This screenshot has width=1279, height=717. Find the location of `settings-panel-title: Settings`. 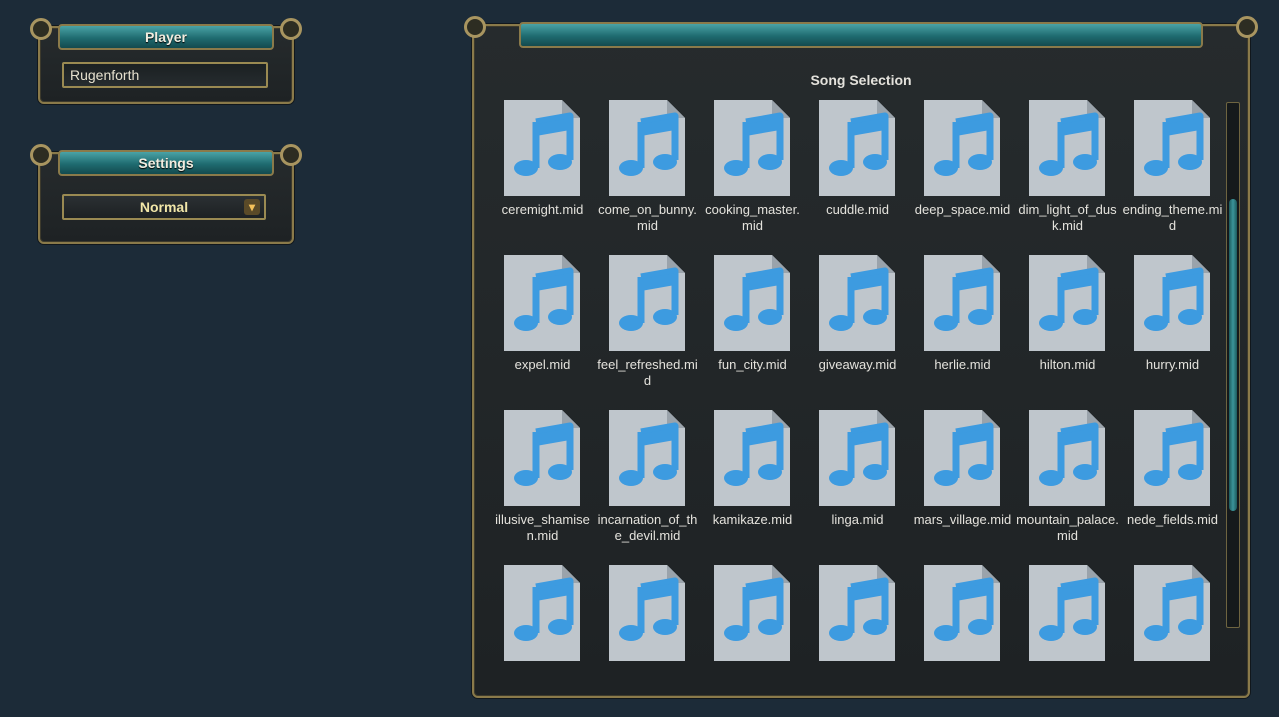

settings-panel-title: Settings is located at coordinates (166, 163).